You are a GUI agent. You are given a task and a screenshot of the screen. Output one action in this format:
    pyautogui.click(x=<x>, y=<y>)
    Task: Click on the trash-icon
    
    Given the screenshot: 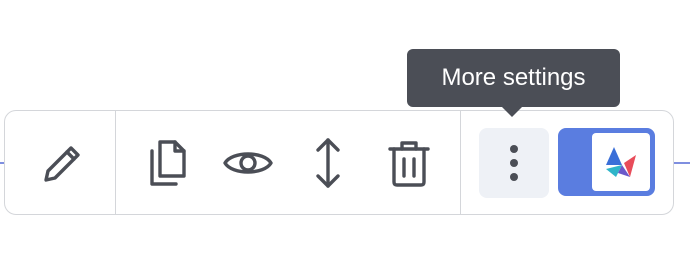 What is the action you would take?
    pyautogui.click(x=409, y=164)
    